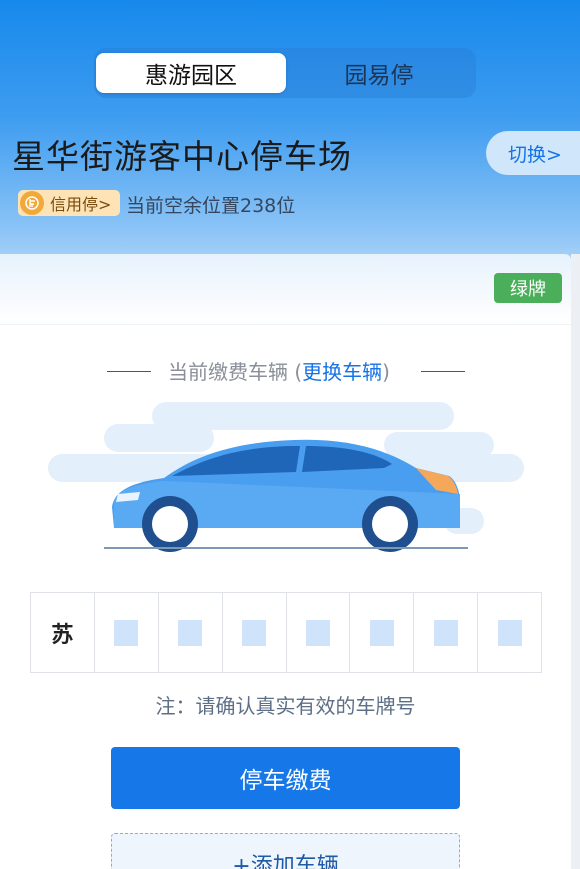 The image size is (580, 869). Describe the element at coordinates (286, 479) in the screenshot. I see `car-illustration` at that location.